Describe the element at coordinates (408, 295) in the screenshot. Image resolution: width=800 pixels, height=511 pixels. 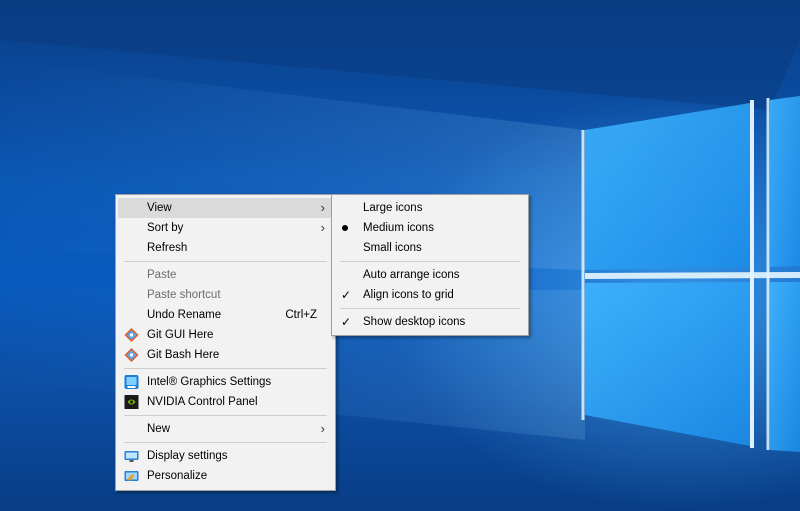
I see `menu-item-label: Align icons to grid` at that location.